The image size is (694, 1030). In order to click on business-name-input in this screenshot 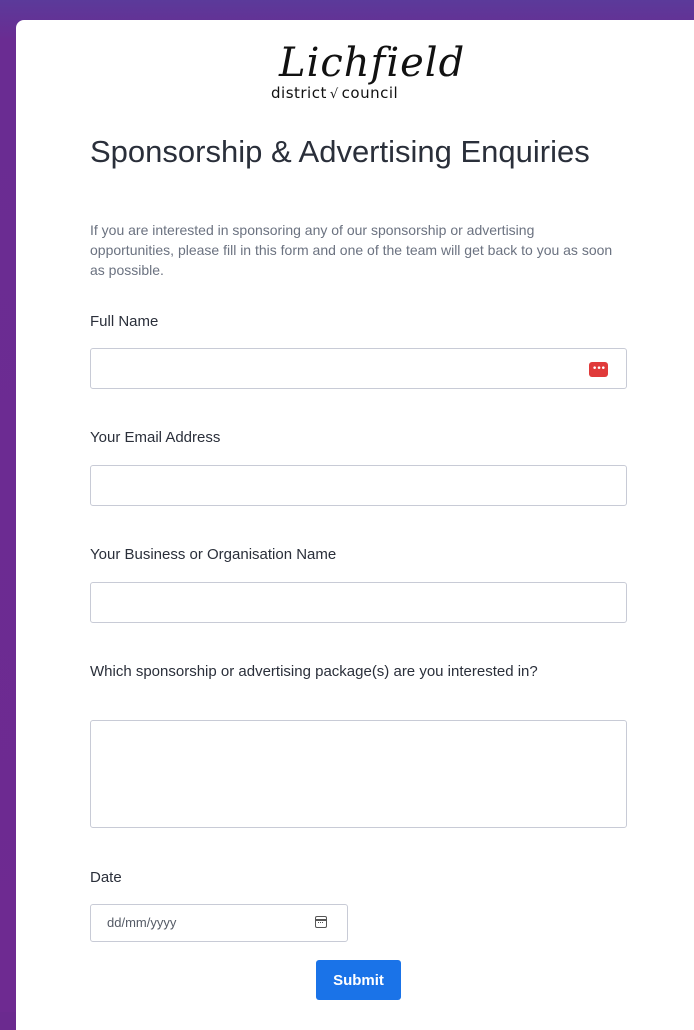, I will do `click(358, 602)`.